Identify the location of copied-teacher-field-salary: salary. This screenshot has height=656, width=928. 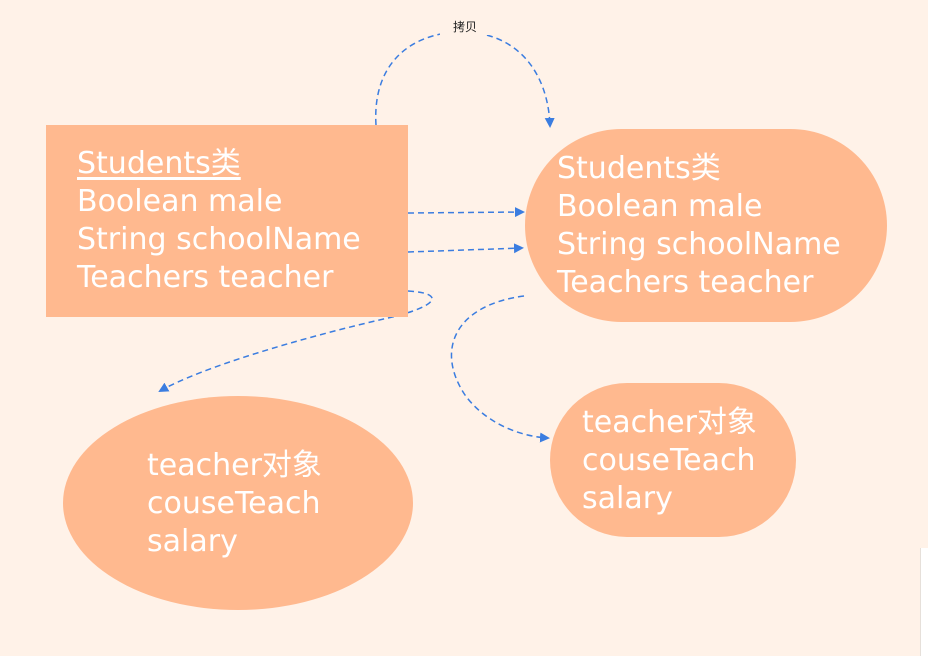
(627, 498).